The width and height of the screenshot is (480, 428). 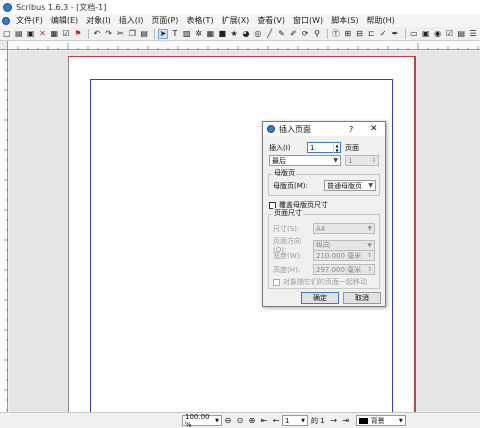 I want to click on redo-icon: ↷, so click(x=109, y=34).